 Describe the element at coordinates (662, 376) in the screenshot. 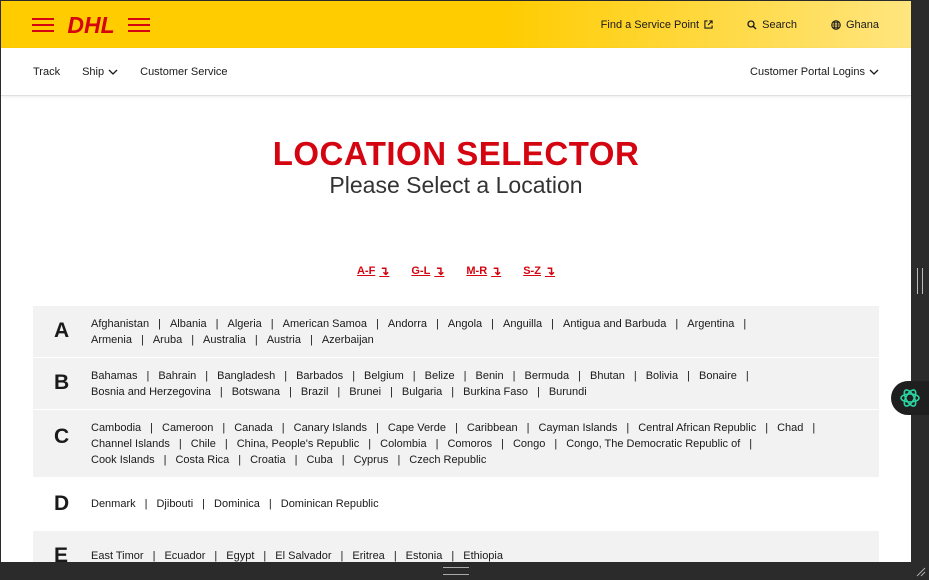

I see `country-link: Bolivia` at that location.